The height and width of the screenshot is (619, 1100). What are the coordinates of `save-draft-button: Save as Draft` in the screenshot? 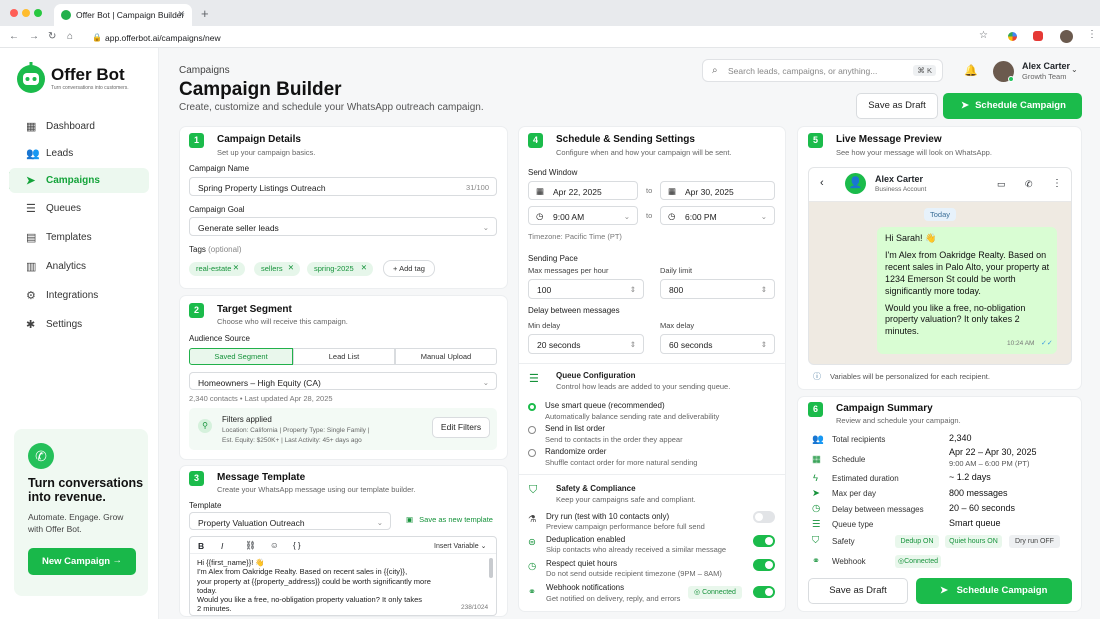 It's located at (897, 106).